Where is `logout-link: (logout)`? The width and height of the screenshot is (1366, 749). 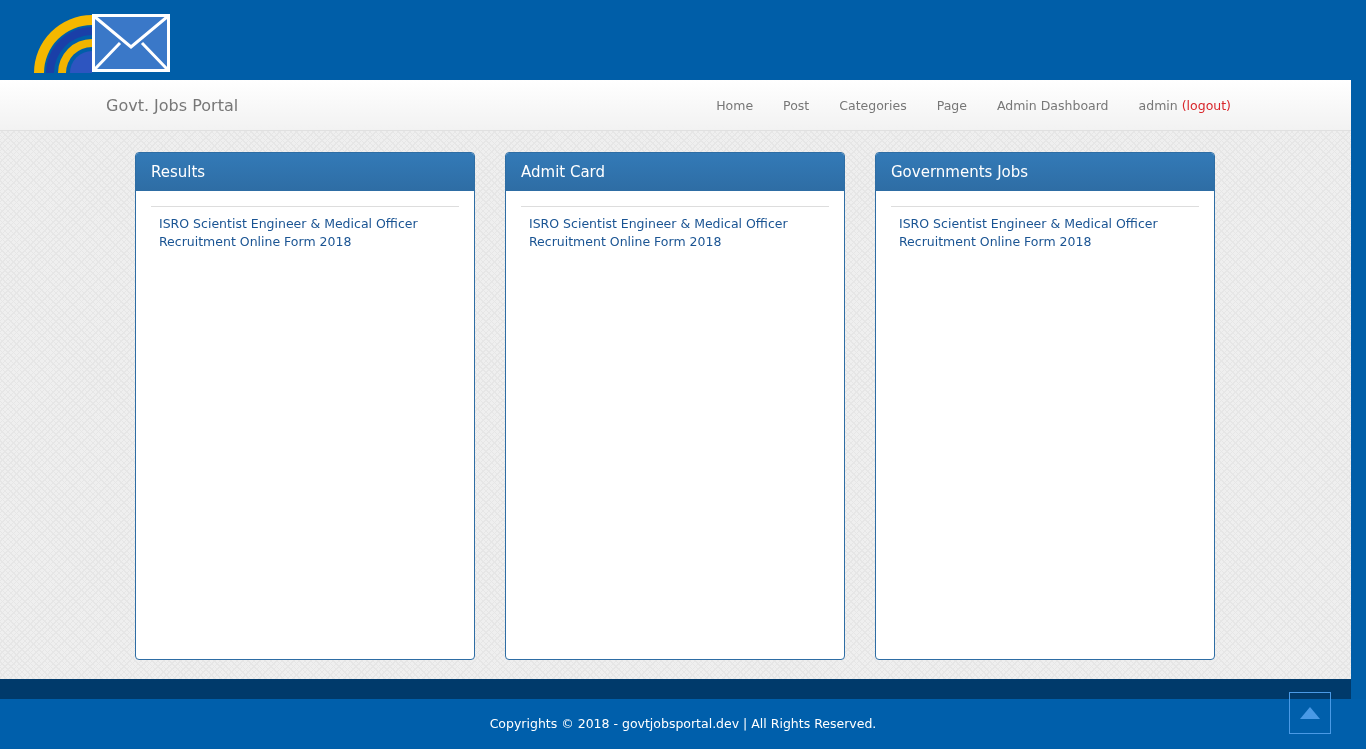 logout-link: (logout) is located at coordinates (1206, 105).